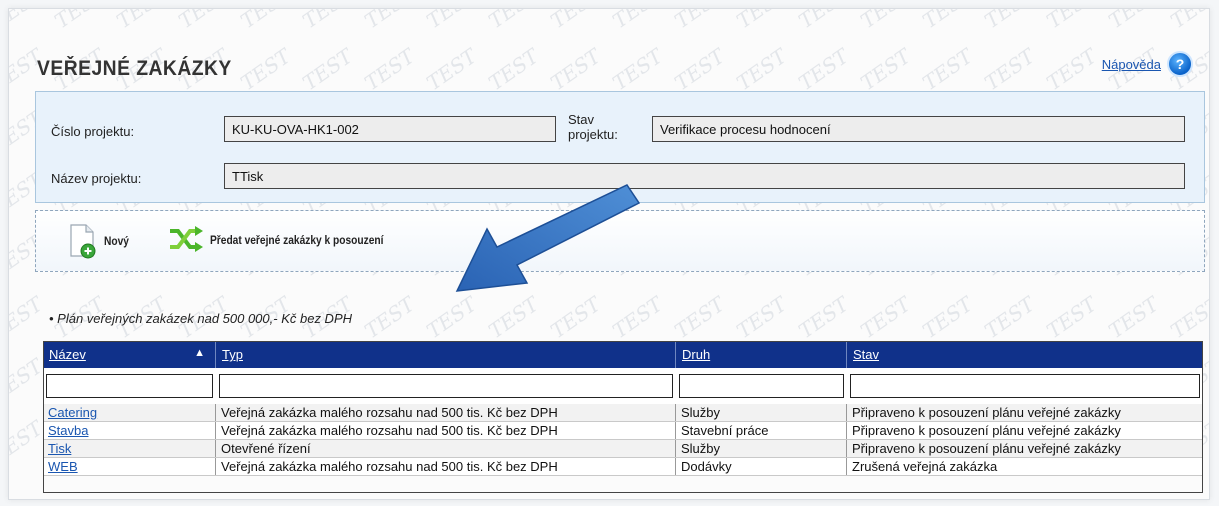  What do you see at coordinates (761, 354) in the screenshot?
I see `column-header-druh: Druh` at bounding box center [761, 354].